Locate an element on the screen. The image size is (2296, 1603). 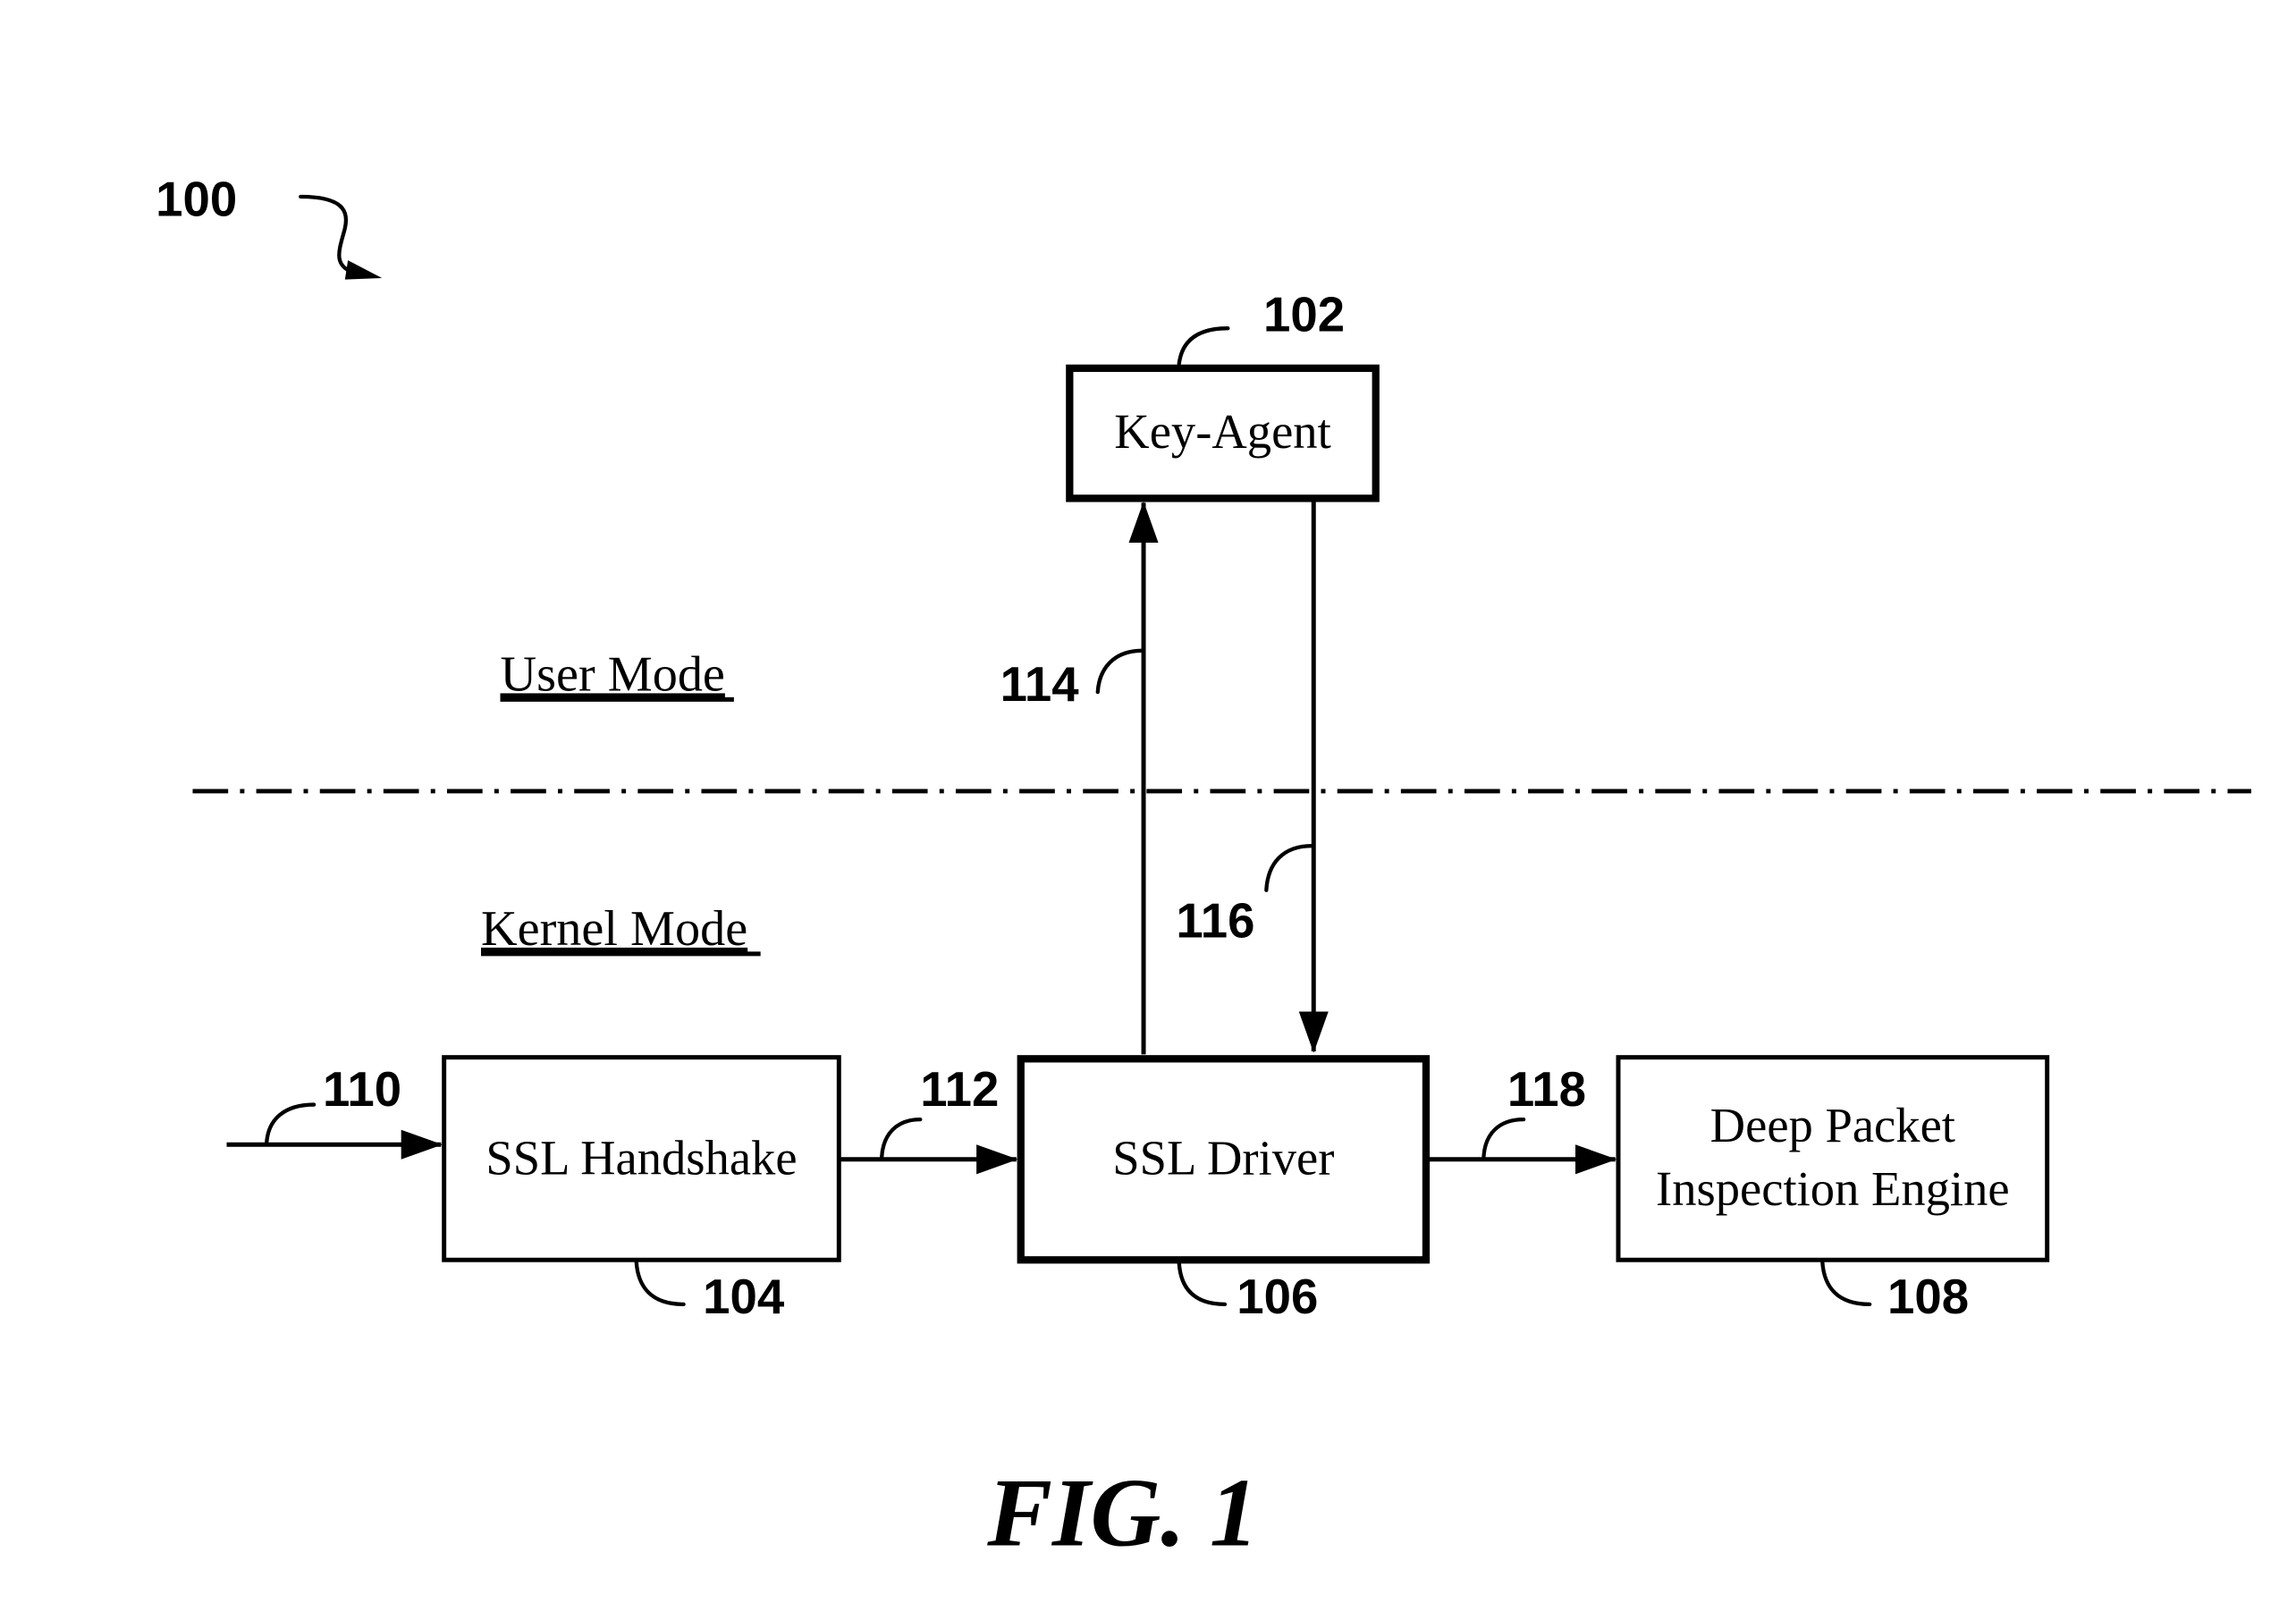
user-mode-label: User Mode is located at coordinates (613, 674).